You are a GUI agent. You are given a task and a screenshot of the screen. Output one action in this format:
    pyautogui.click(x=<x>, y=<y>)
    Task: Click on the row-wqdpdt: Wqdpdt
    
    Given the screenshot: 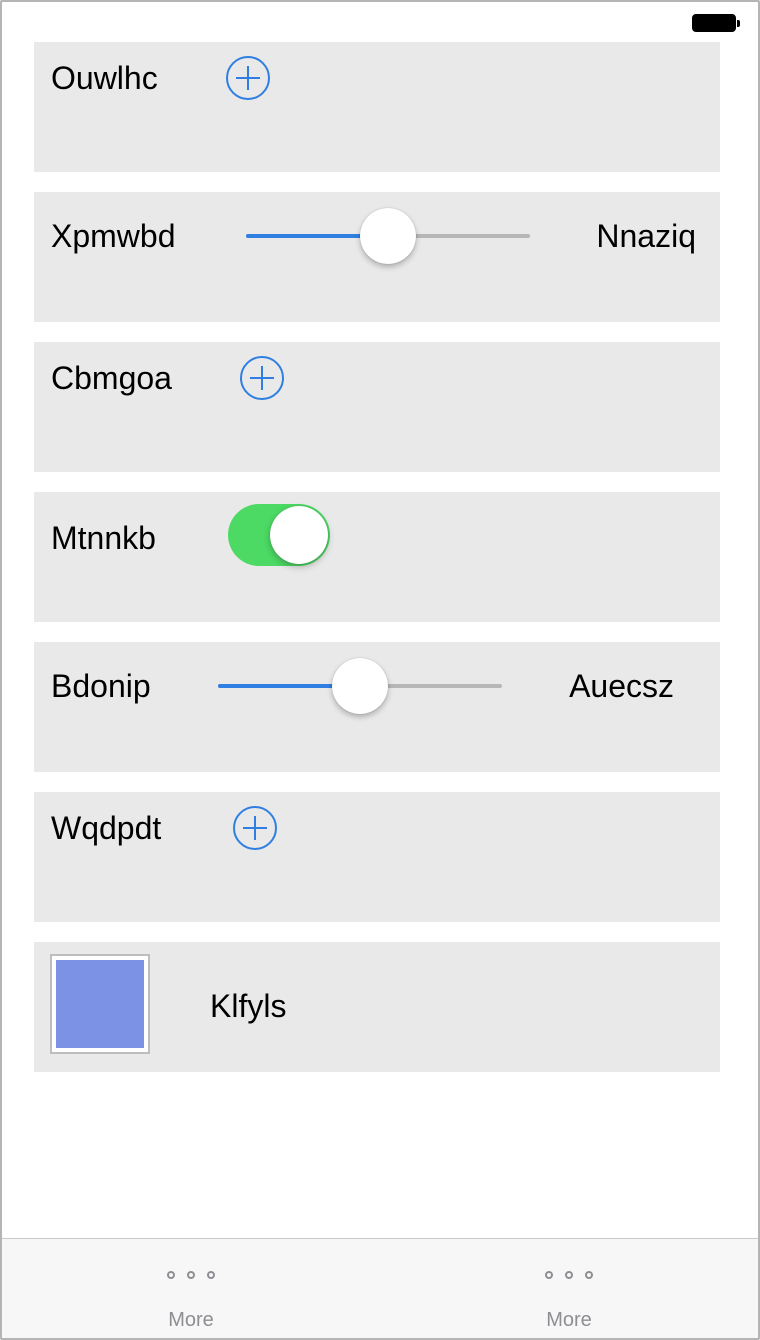 What is the action you would take?
    pyautogui.click(x=377, y=857)
    